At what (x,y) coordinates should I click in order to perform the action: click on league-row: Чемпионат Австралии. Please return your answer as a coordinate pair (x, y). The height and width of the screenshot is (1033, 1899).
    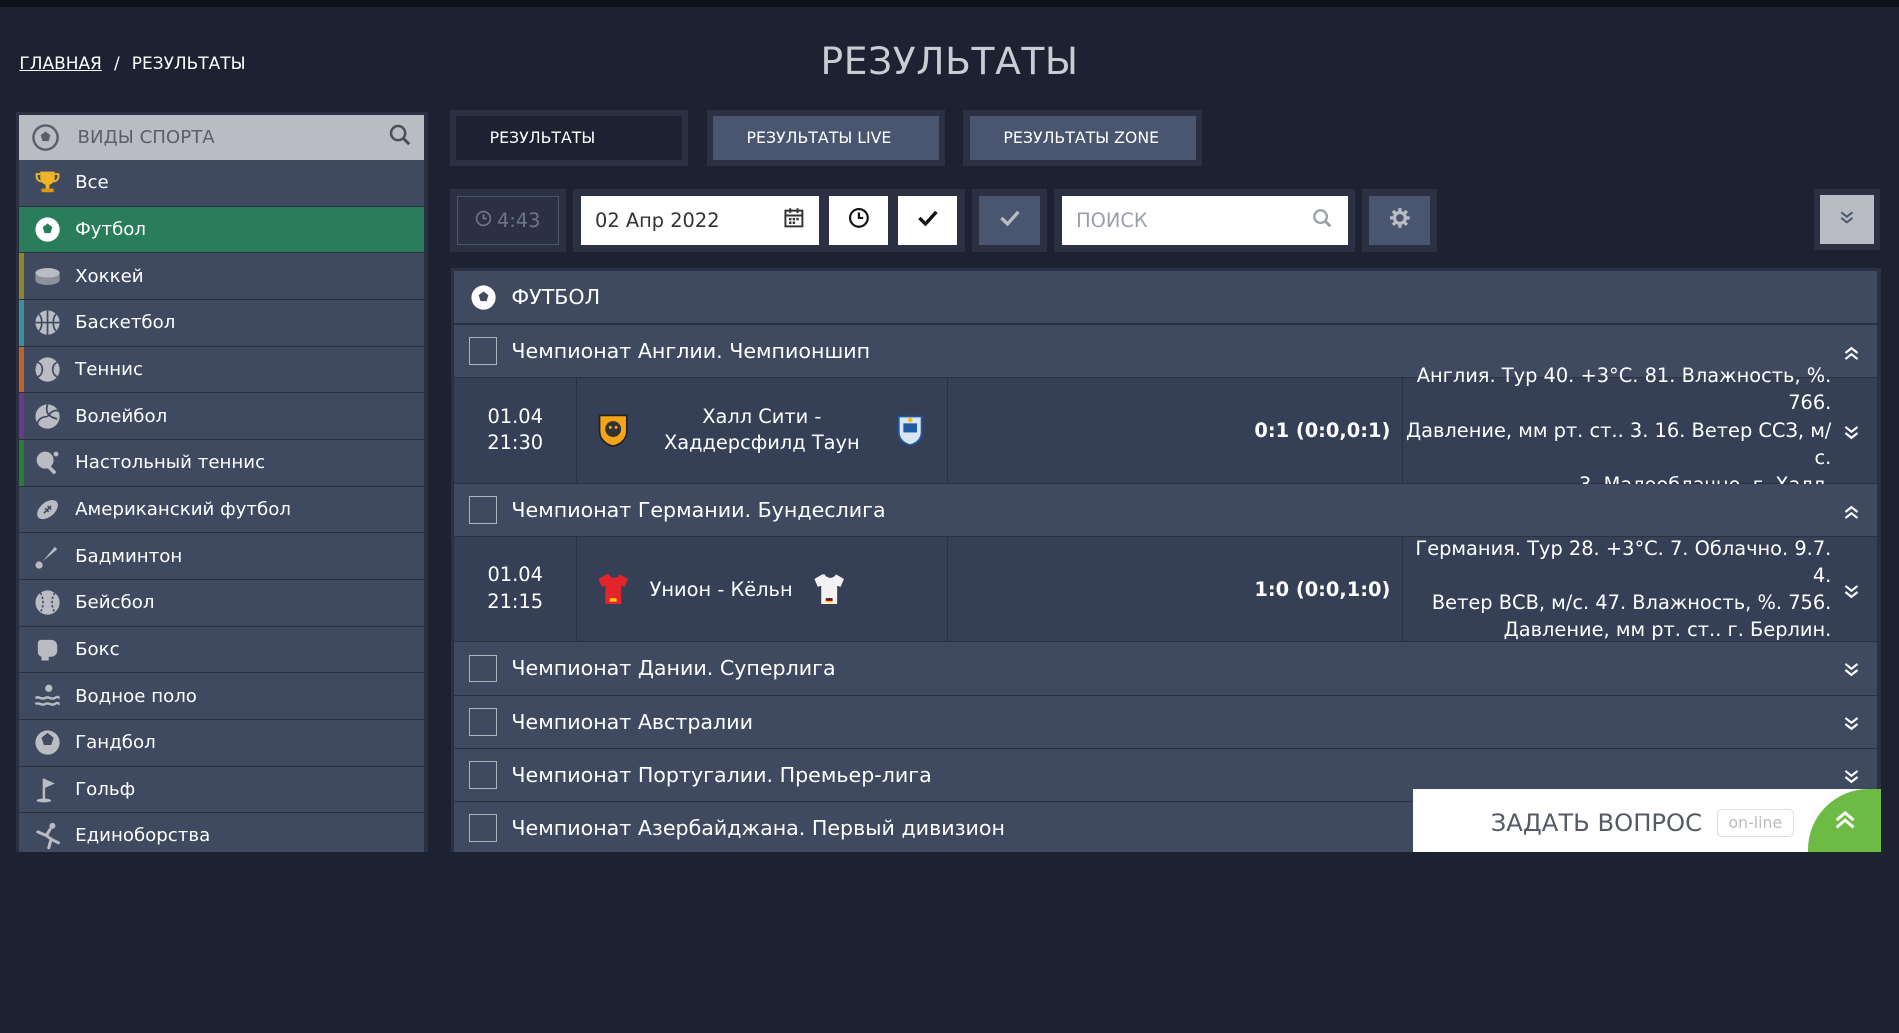
    Looking at the image, I should click on (1166, 722).